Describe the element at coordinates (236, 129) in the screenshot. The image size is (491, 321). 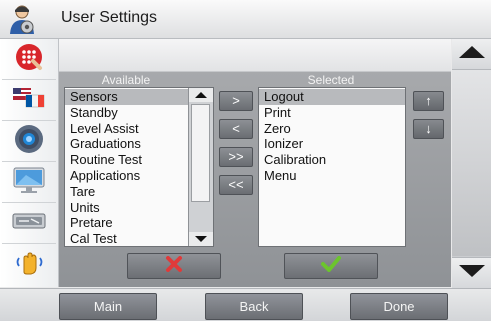
I see `remove-button: <` at that location.